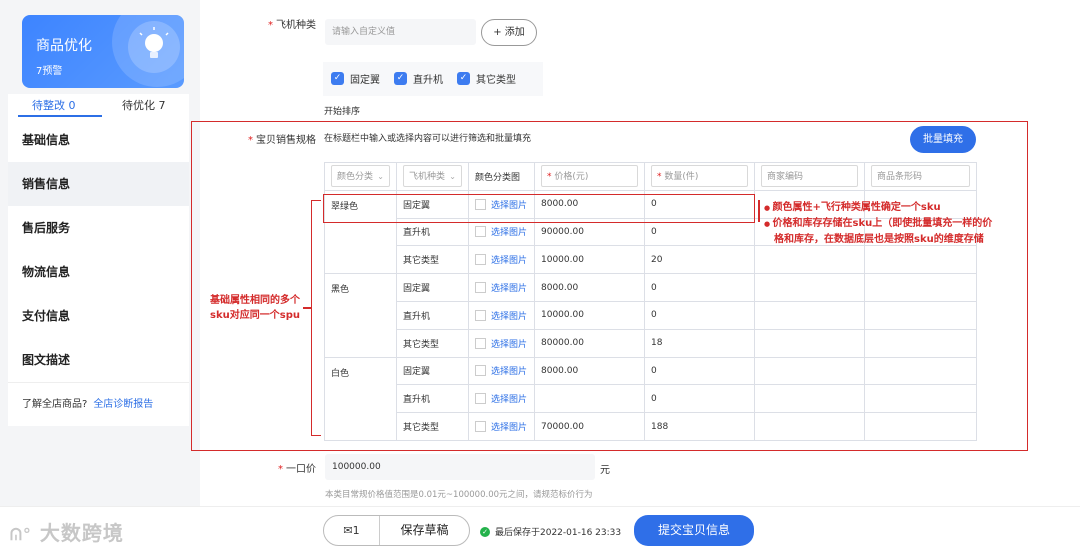  I want to click on header-merchant-code: 商家编码, so click(809, 176).